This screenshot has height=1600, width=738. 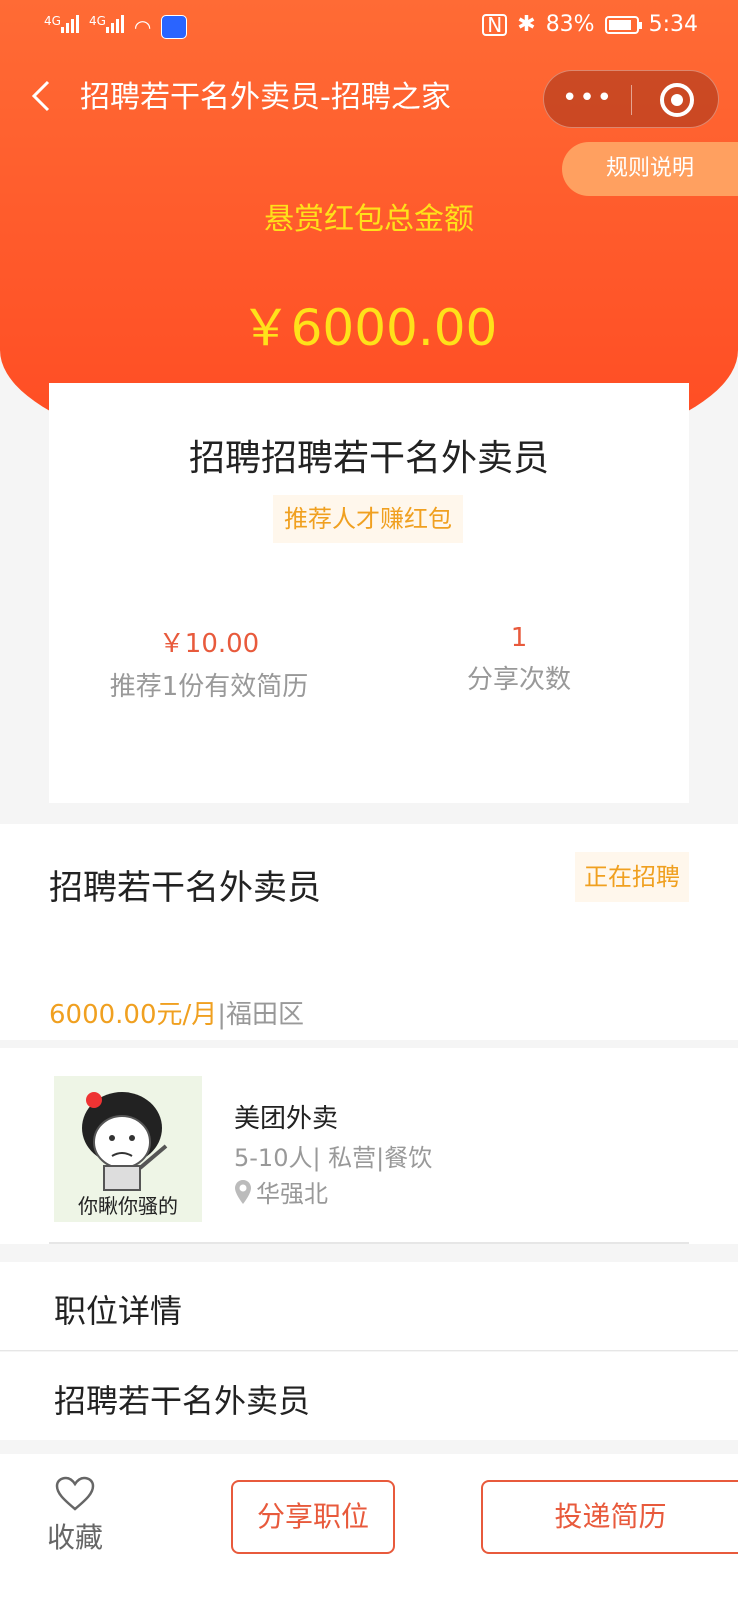 I want to click on location-text: 华强北, so click(x=292, y=1194).